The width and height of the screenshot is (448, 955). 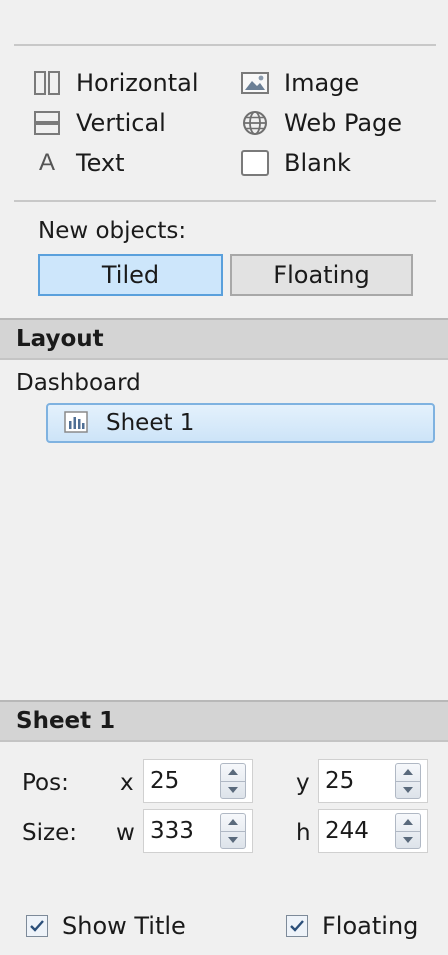 What do you see at coordinates (255, 83) in the screenshot?
I see `image-icon` at bounding box center [255, 83].